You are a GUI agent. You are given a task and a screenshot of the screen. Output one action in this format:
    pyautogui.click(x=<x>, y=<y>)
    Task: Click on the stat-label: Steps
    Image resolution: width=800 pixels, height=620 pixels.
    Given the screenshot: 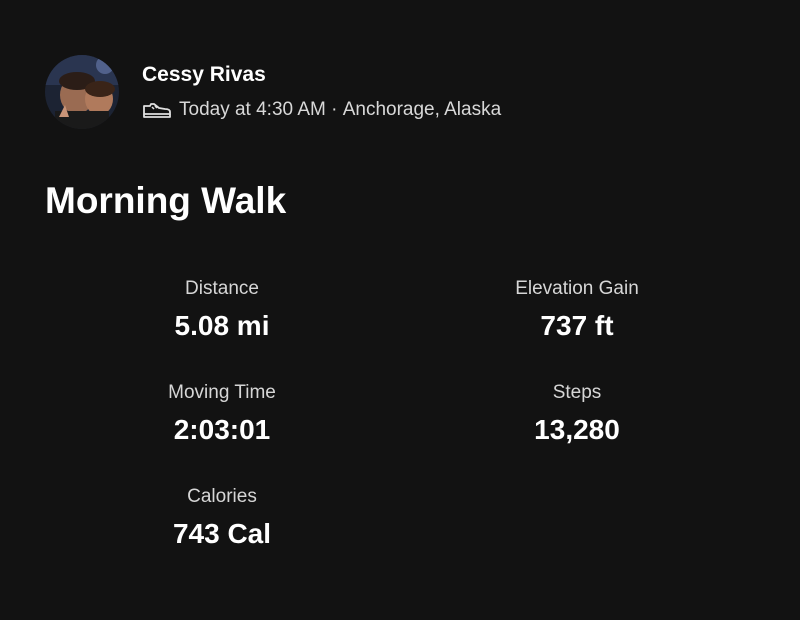 What is the action you would take?
    pyautogui.click(x=577, y=392)
    